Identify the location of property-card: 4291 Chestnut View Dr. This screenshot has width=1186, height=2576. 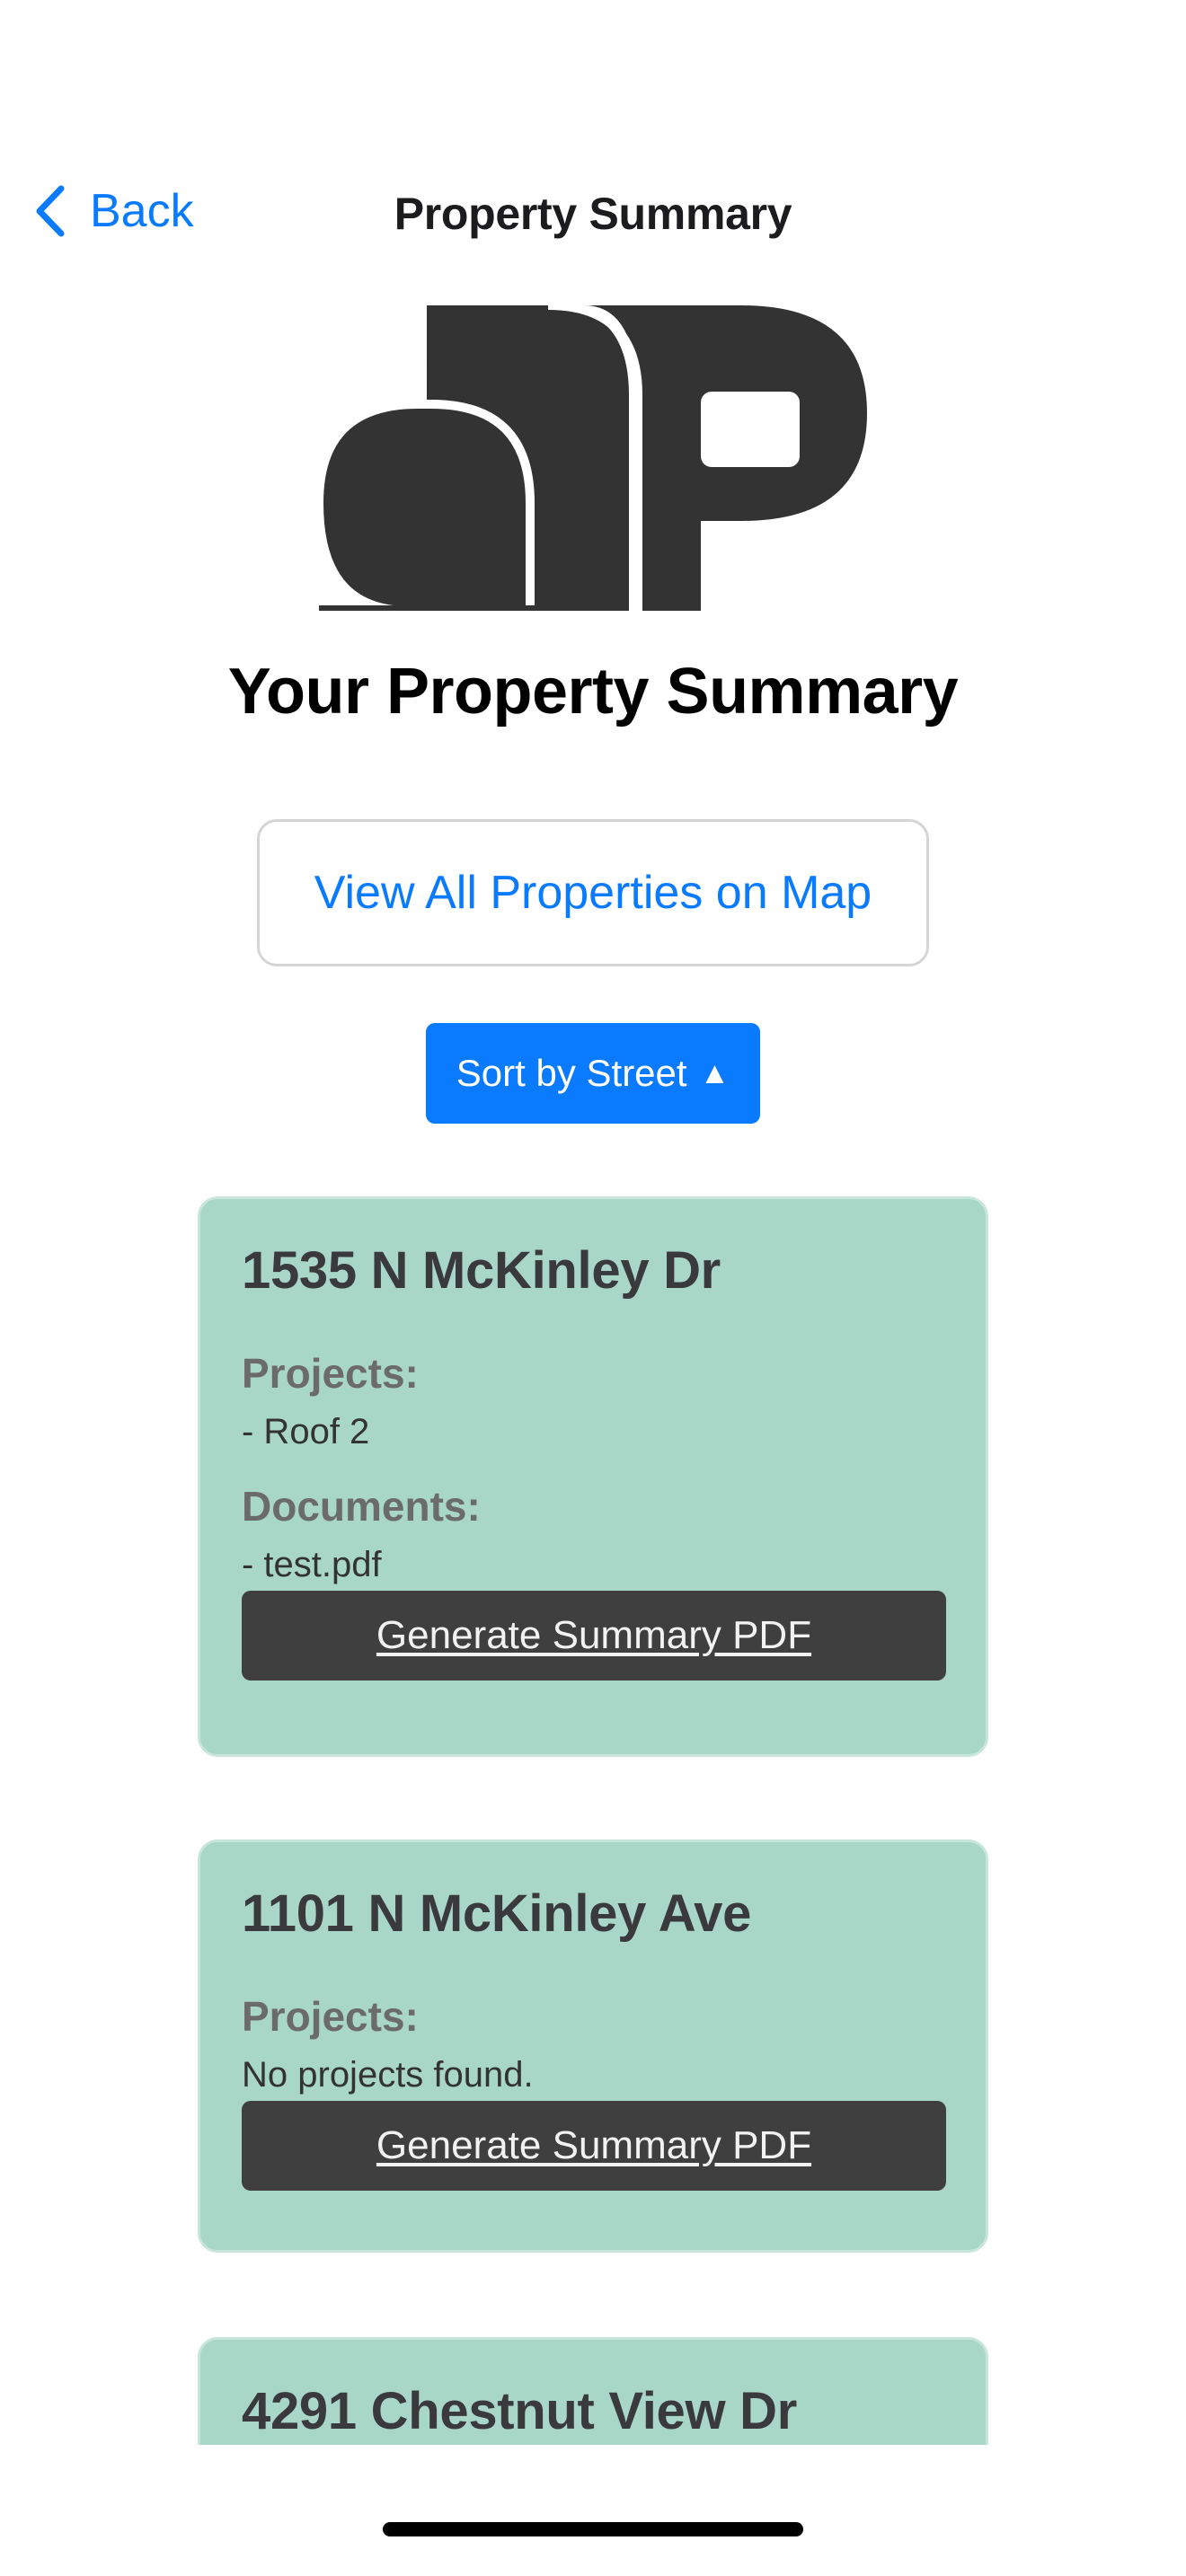
(593, 2391).